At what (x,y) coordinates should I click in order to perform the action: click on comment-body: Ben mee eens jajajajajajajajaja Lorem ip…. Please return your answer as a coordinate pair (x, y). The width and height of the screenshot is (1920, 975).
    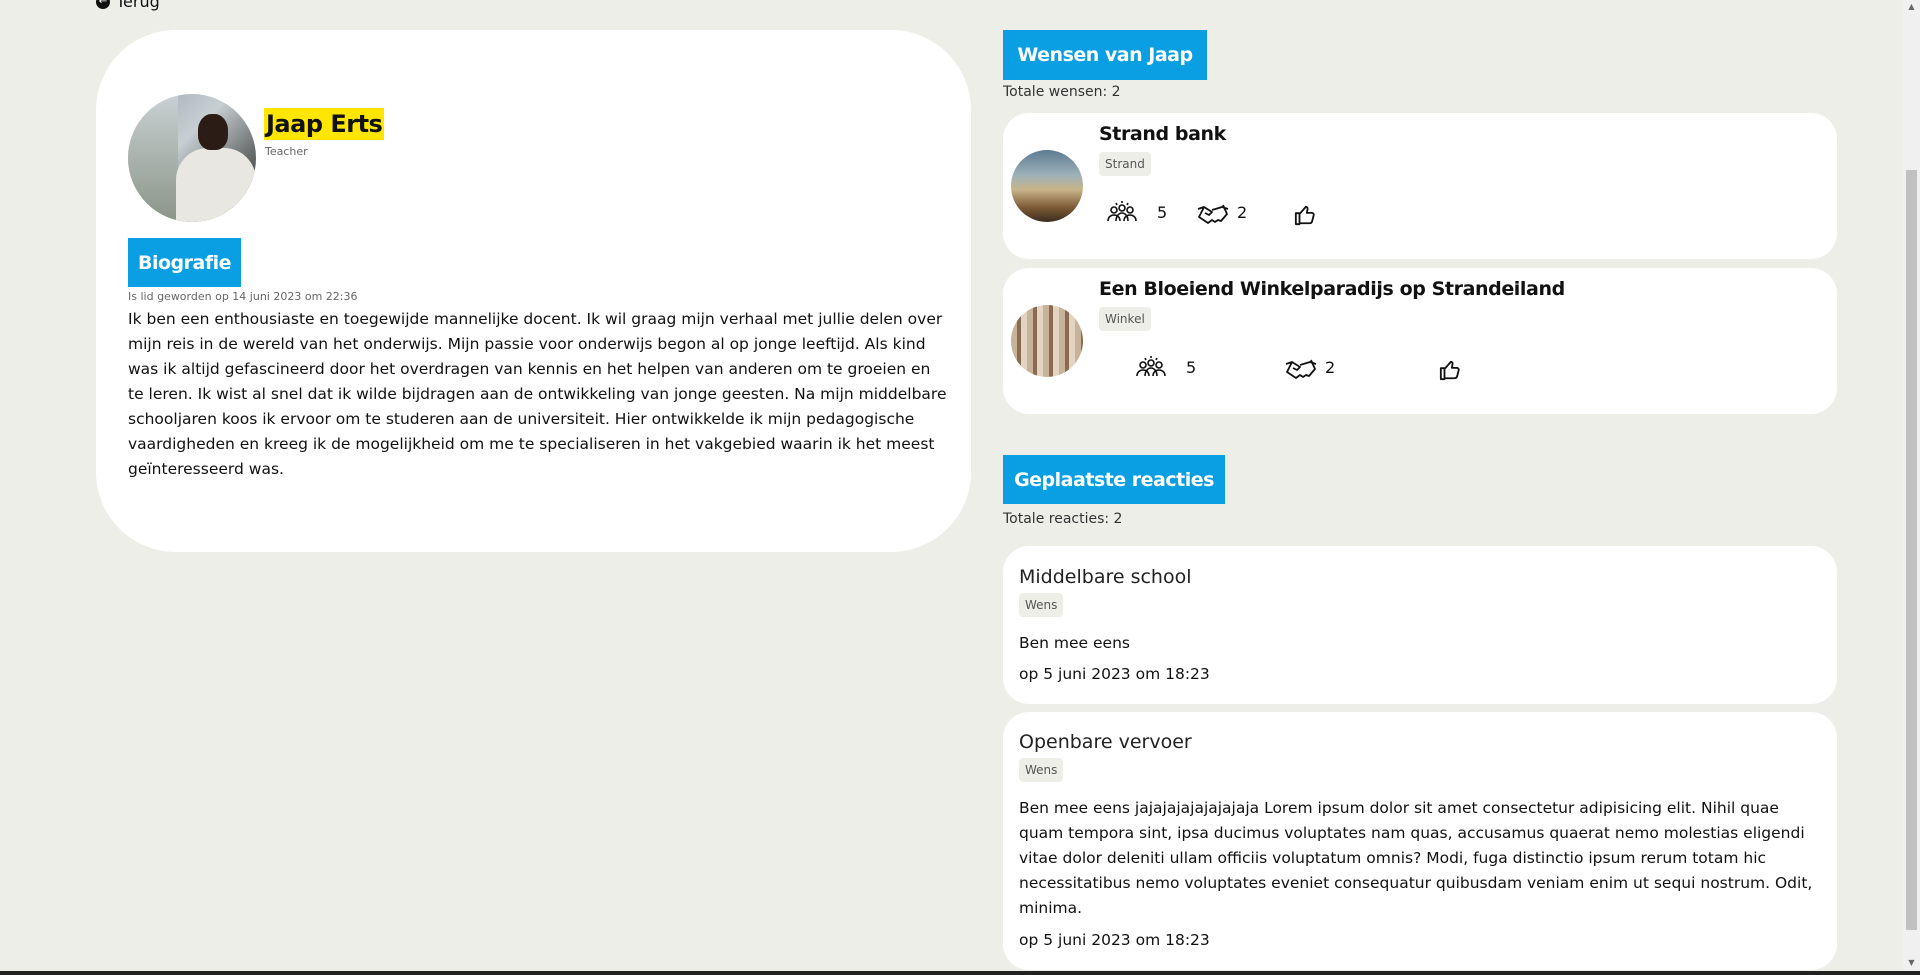
    Looking at the image, I should click on (1416, 858).